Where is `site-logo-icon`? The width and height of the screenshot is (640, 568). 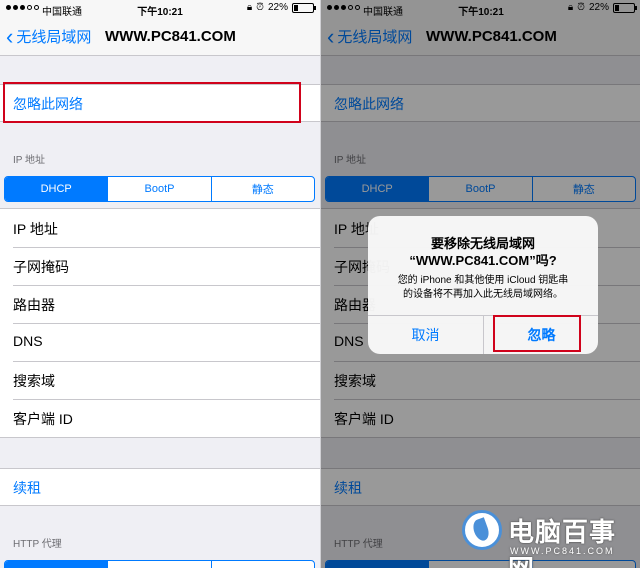
site-logo-icon is located at coordinates (482, 530).